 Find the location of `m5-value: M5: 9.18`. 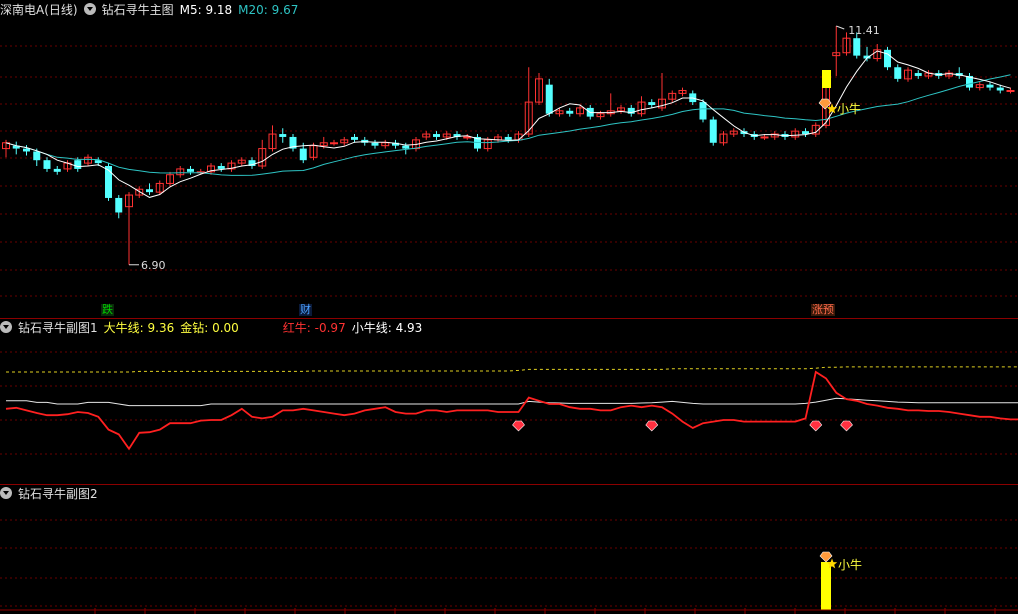

m5-value: M5: 9.18 is located at coordinates (206, 10).